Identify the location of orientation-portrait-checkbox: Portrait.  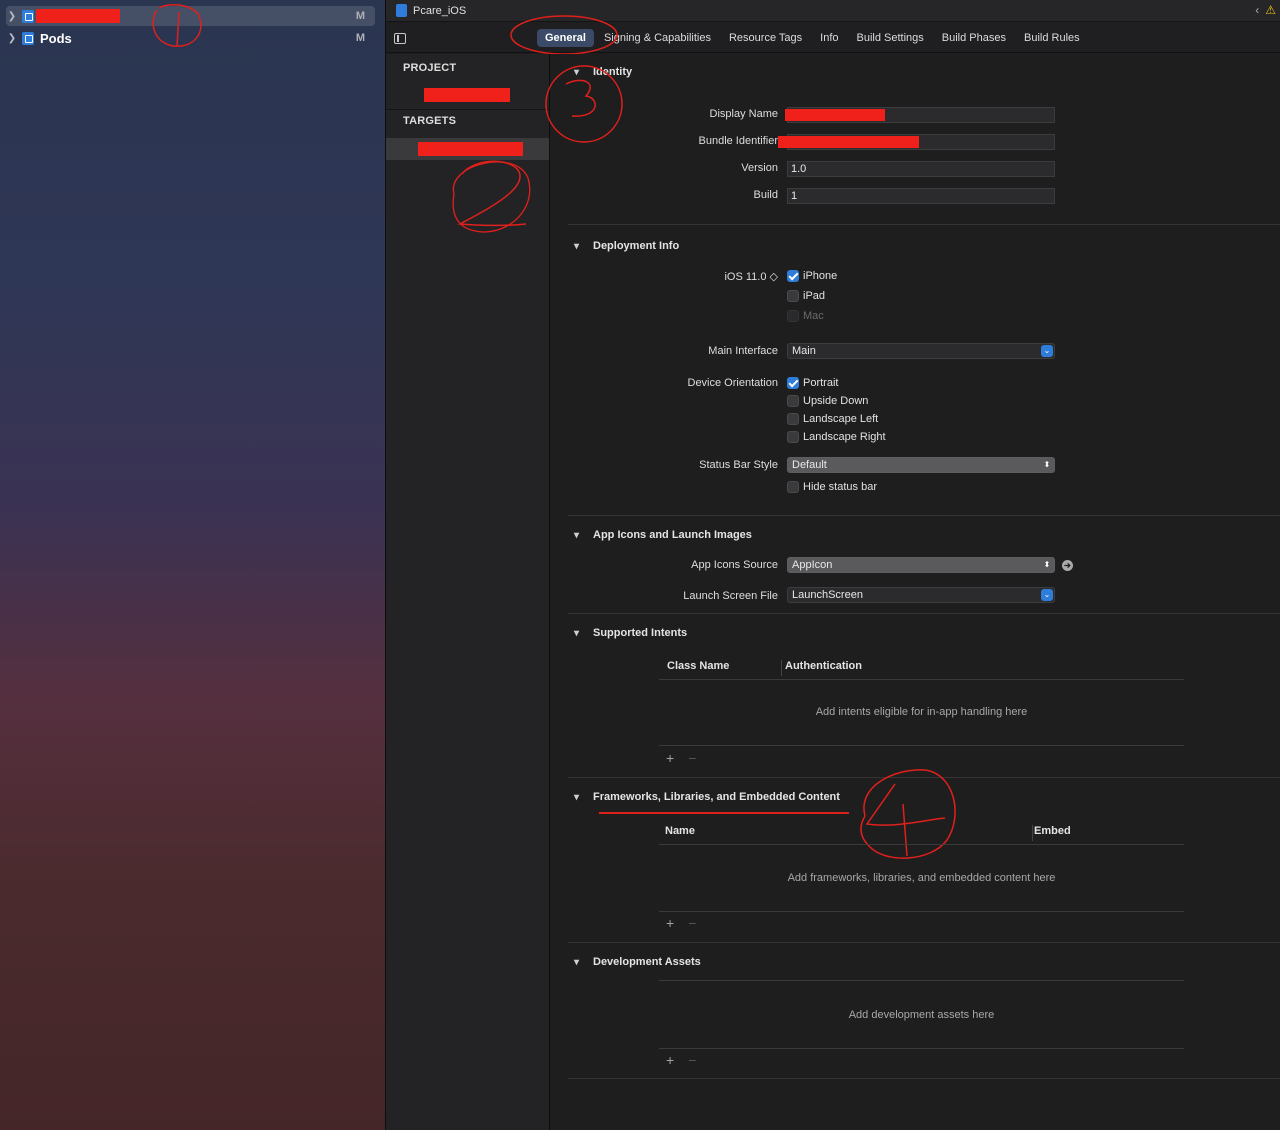
(812, 383).